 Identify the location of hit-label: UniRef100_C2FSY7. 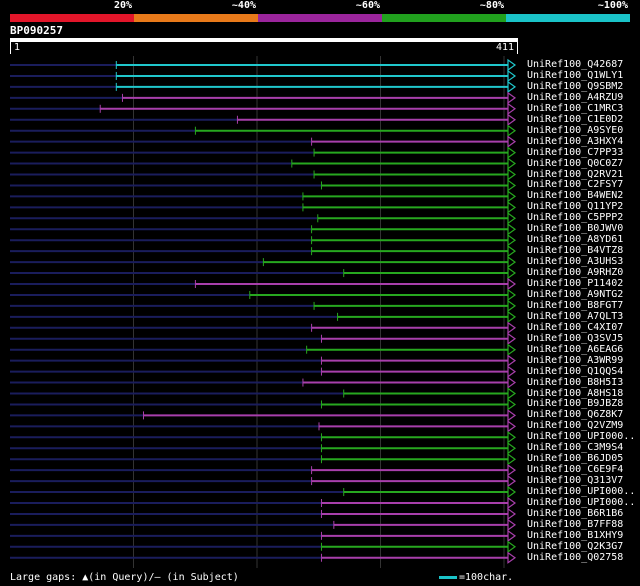
(575, 184).